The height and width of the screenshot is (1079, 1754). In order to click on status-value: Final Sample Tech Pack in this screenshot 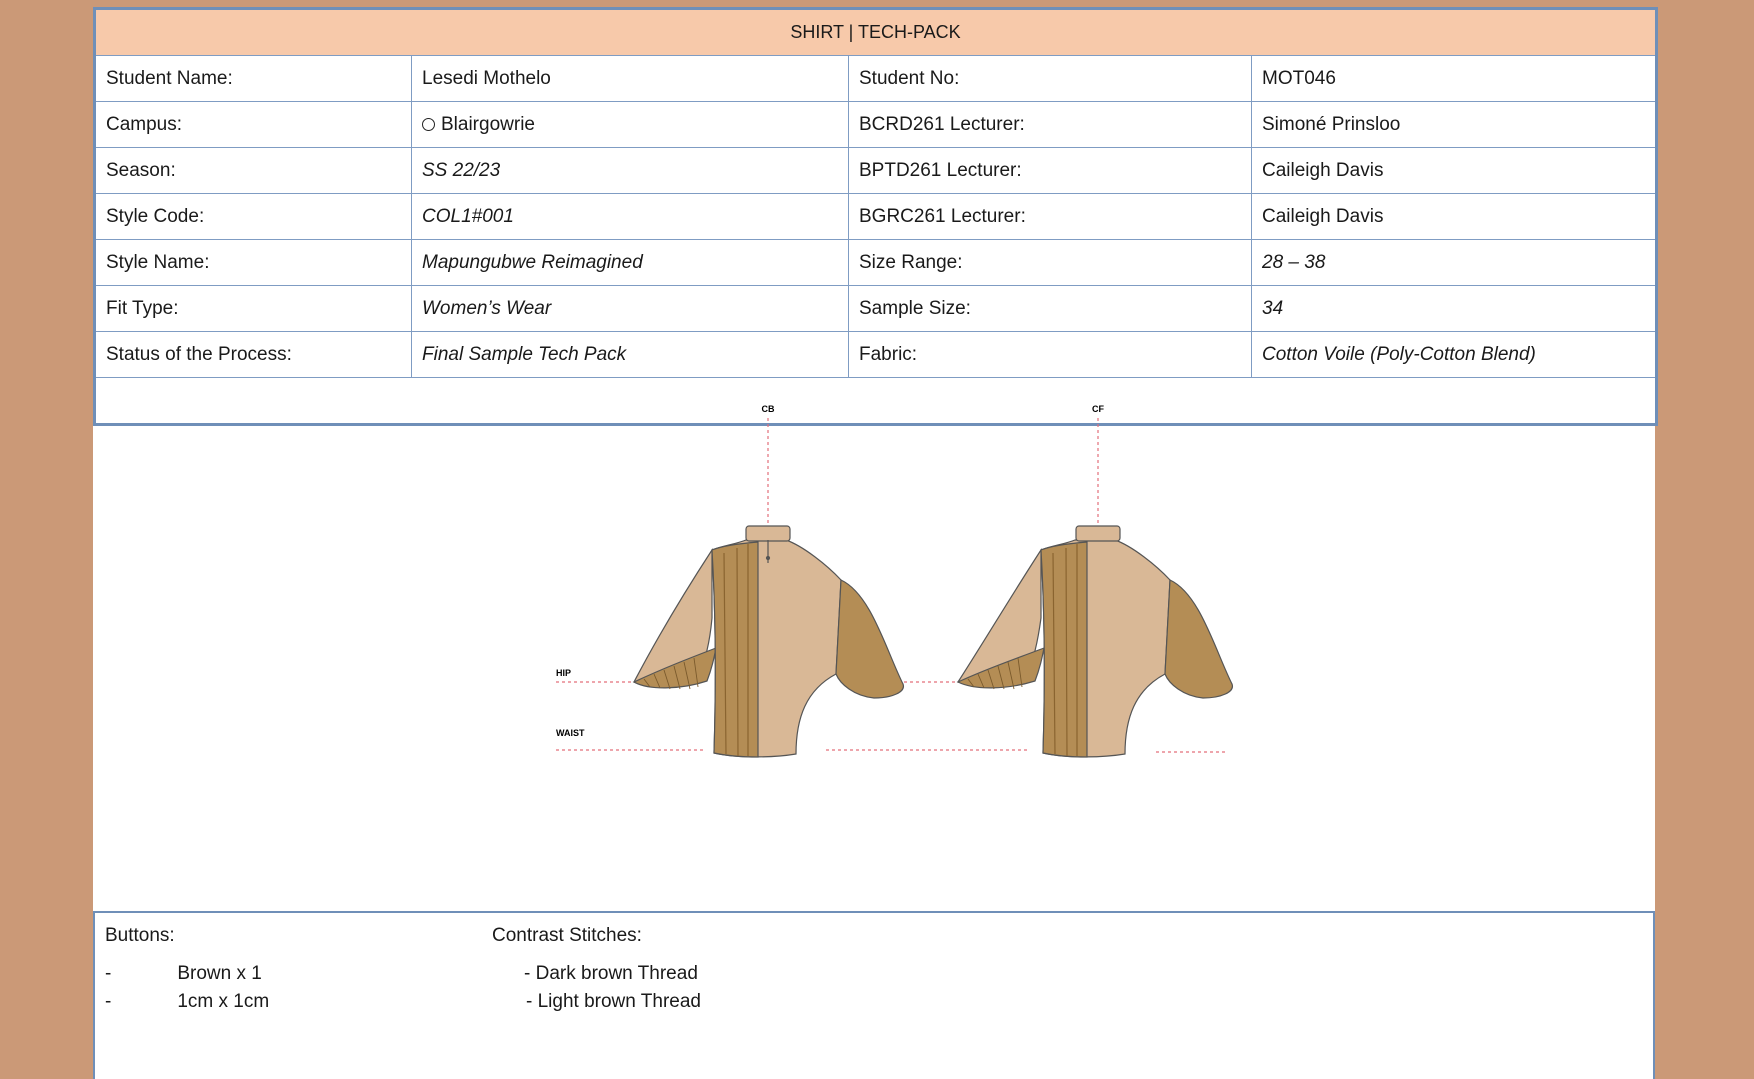, I will do `click(630, 354)`.